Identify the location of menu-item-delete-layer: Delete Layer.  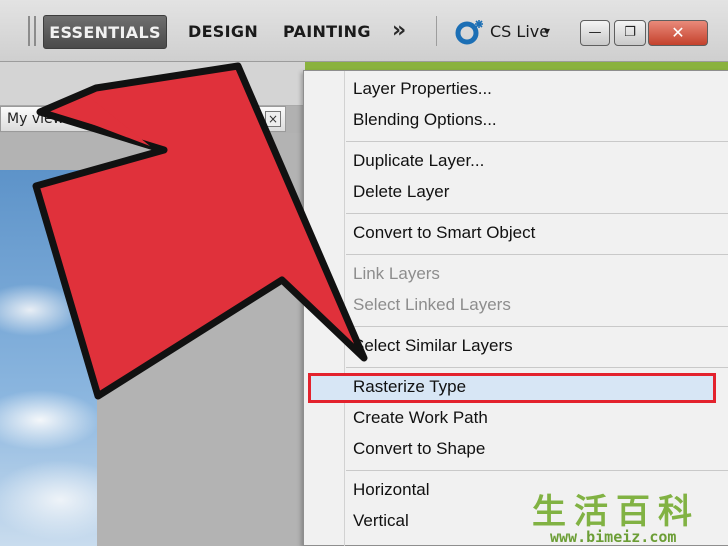
(401, 192).